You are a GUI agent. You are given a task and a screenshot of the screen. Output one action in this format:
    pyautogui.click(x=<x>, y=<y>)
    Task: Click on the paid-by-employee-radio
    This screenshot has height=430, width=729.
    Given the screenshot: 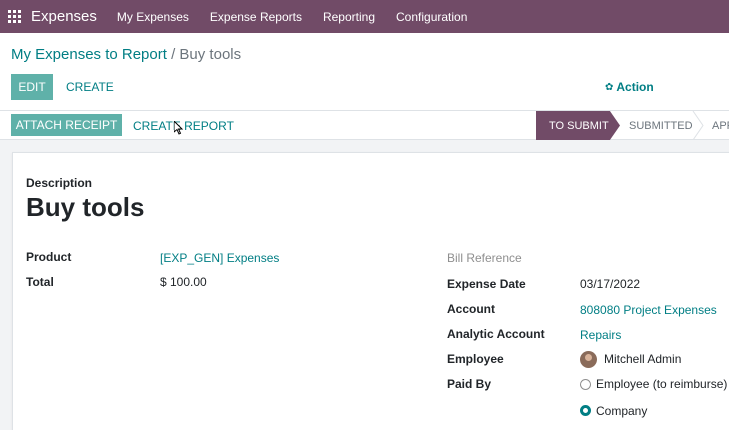 What is the action you would take?
    pyautogui.click(x=585, y=384)
    